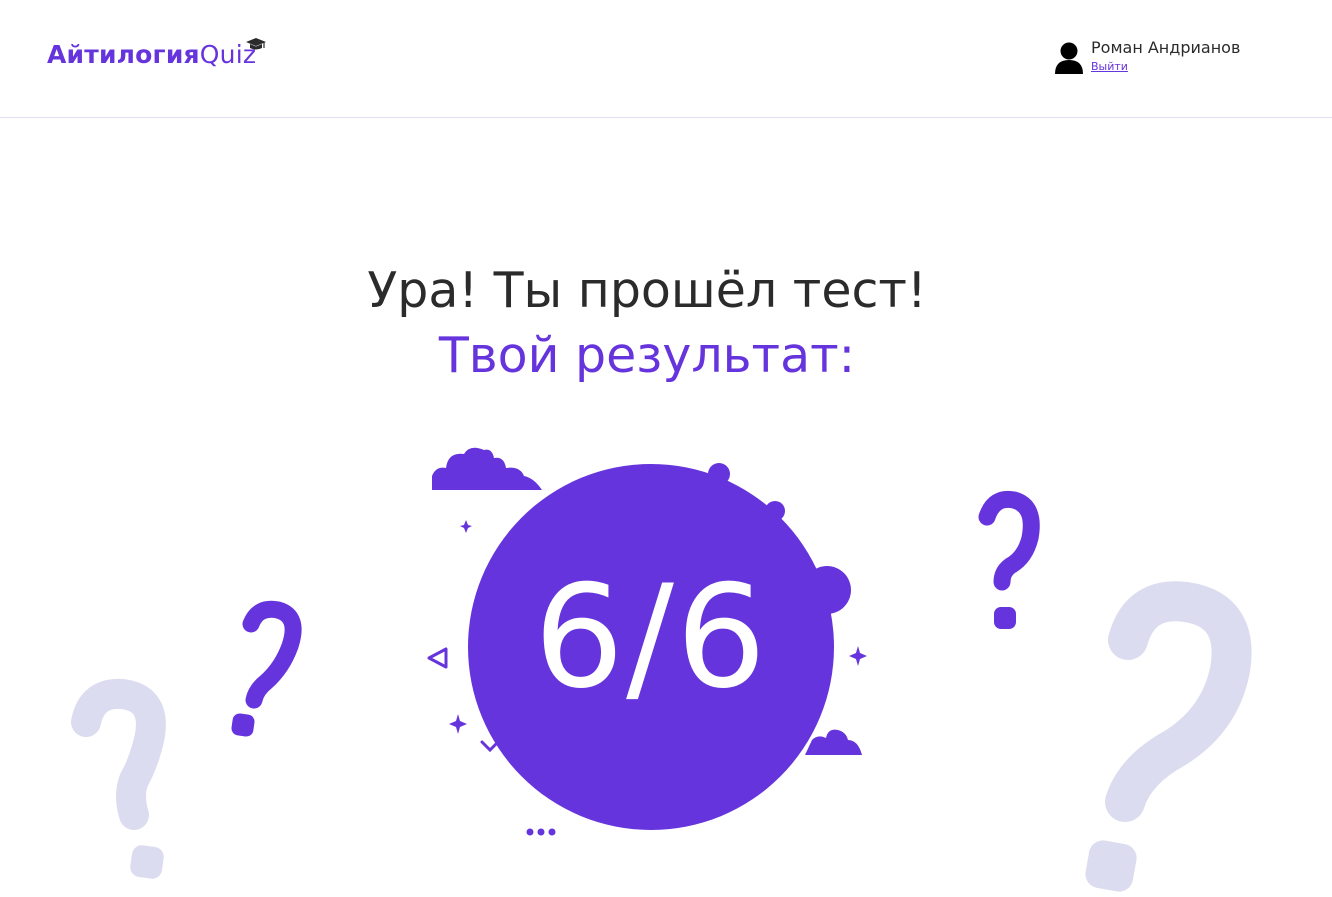 This screenshot has width=1332, height=897. I want to click on header: АйтилогияQuiz Роман Андрианов Выйти, so click(666, 59).